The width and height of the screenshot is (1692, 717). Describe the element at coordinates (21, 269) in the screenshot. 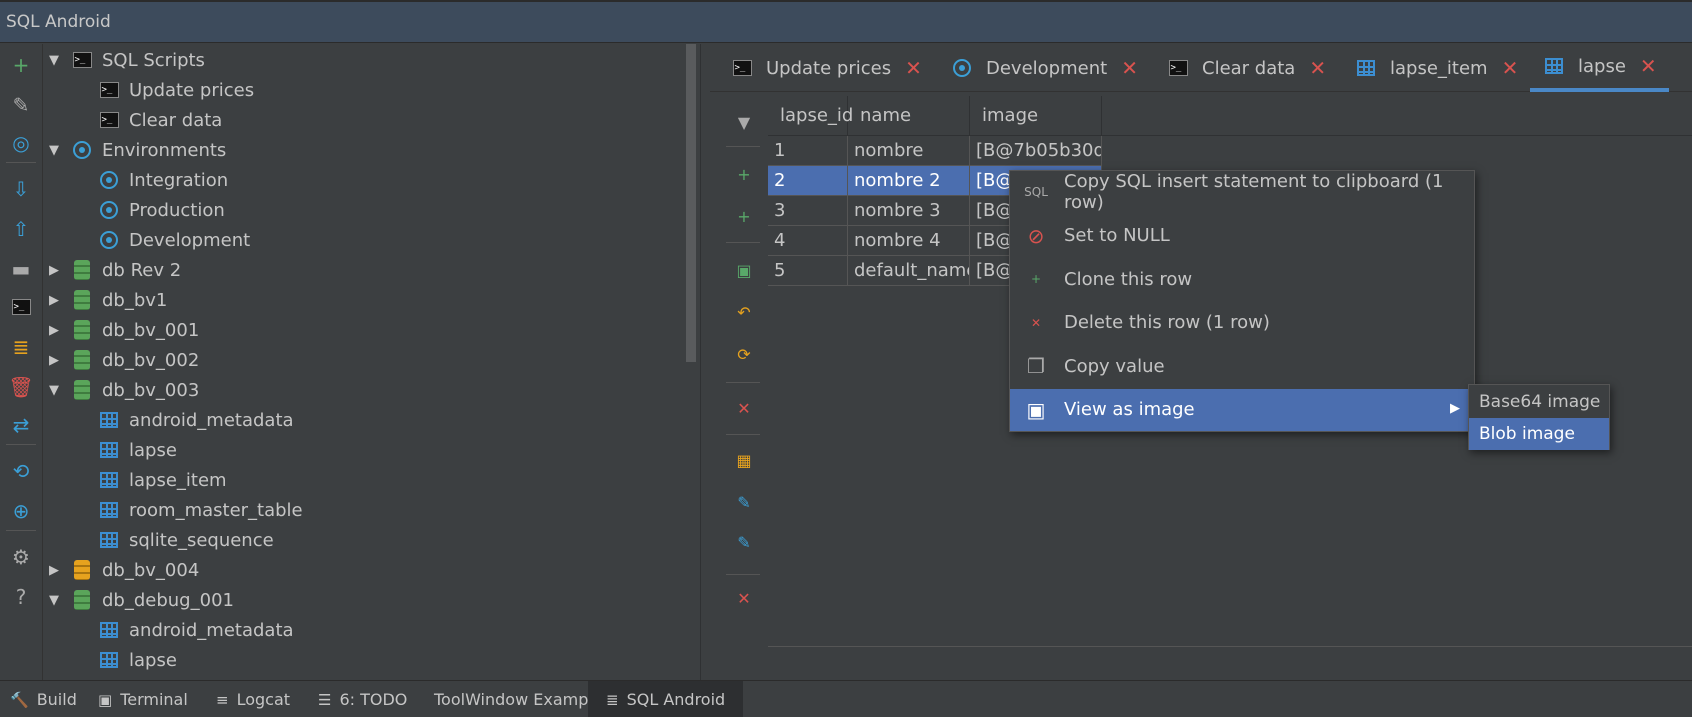

I see `folder-icon: ▬` at that location.